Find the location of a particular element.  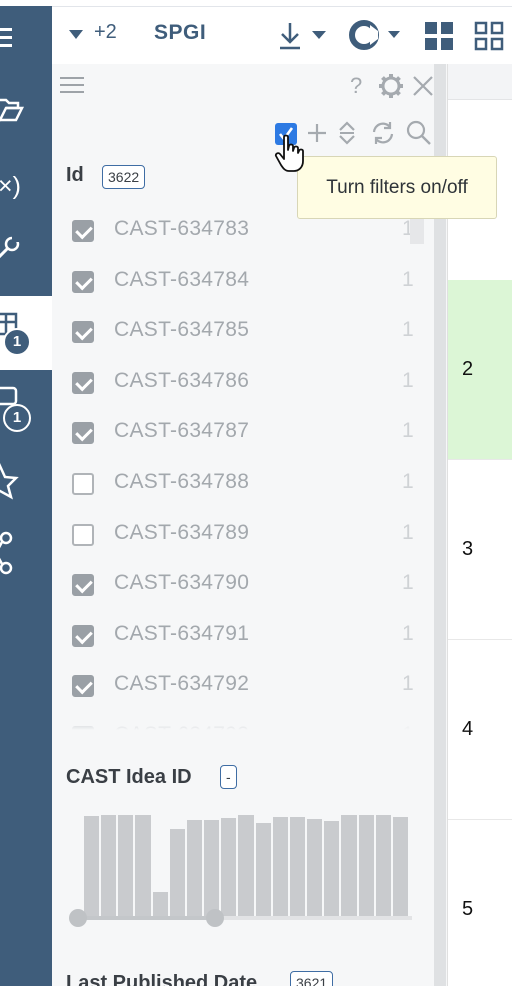

row-label: CAST-634783 is located at coordinates (182, 228).